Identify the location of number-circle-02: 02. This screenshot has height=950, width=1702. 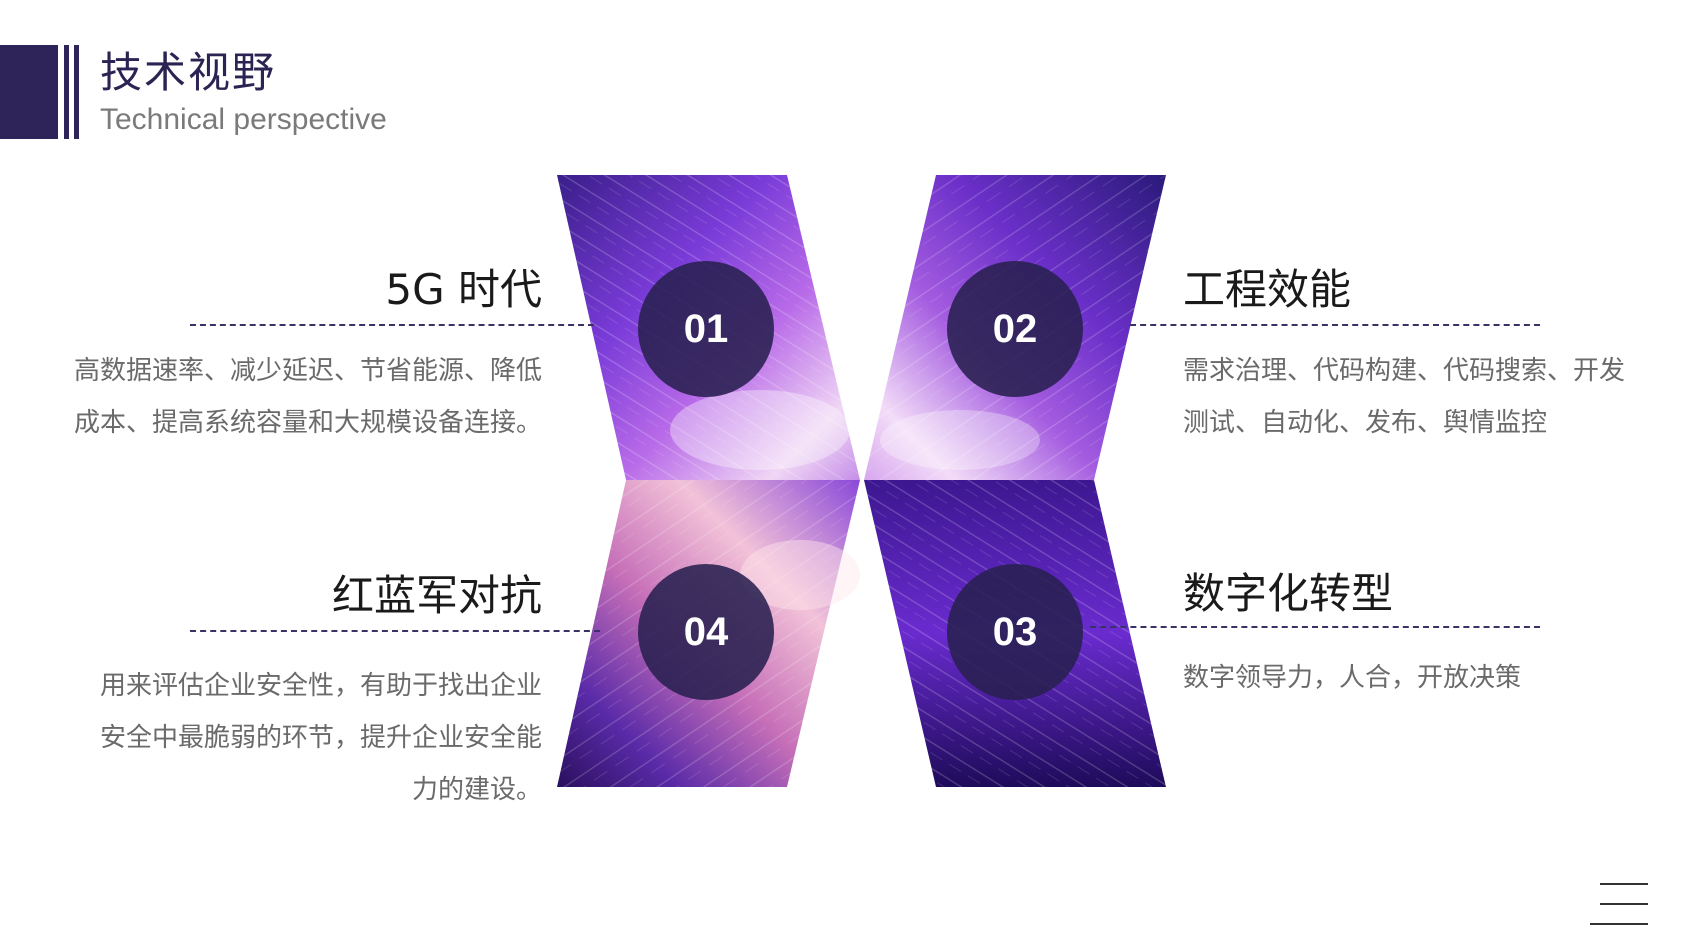
(1015, 329).